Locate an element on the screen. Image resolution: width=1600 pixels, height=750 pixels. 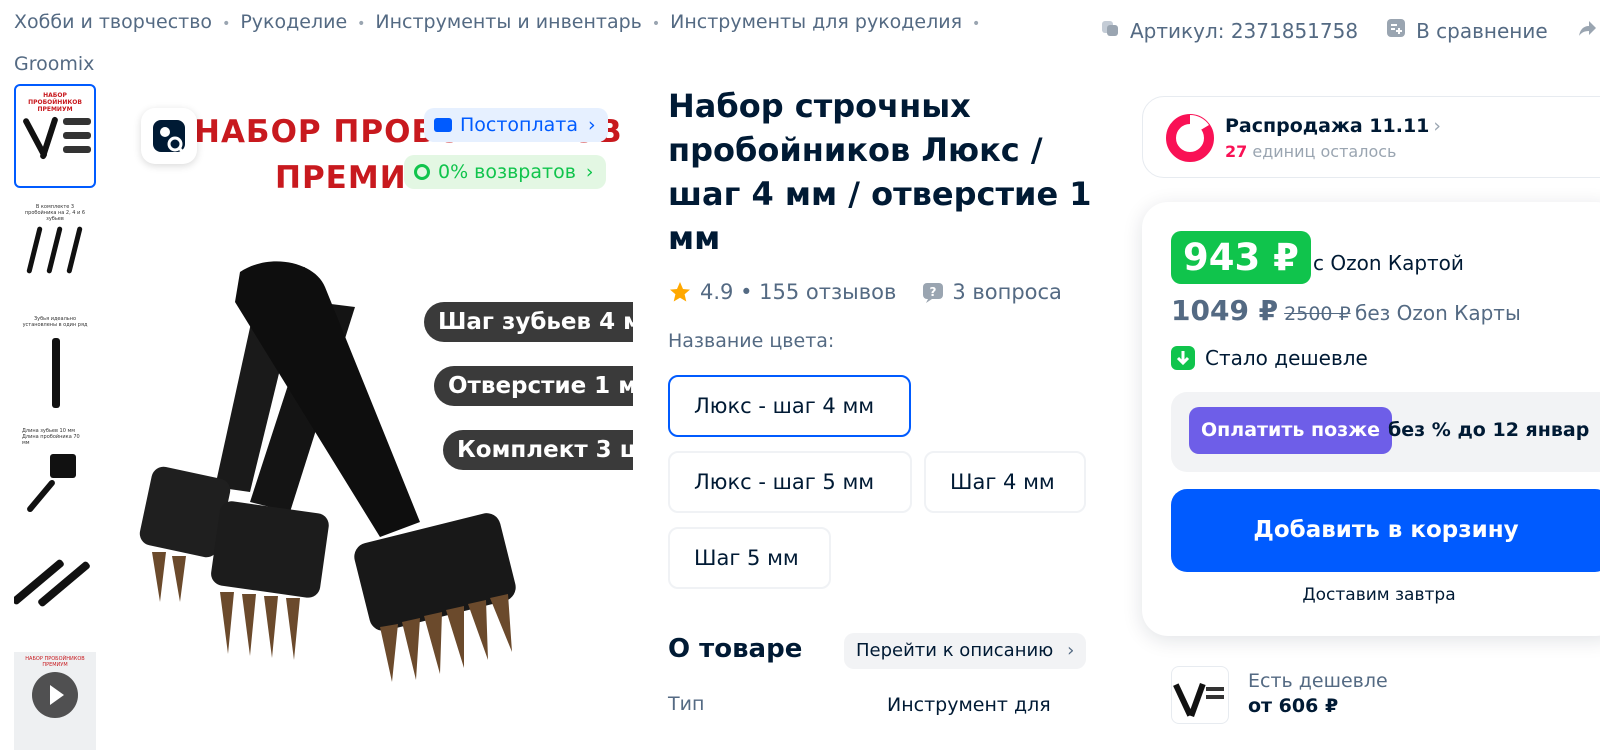
star-icon is located at coordinates (680, 292).